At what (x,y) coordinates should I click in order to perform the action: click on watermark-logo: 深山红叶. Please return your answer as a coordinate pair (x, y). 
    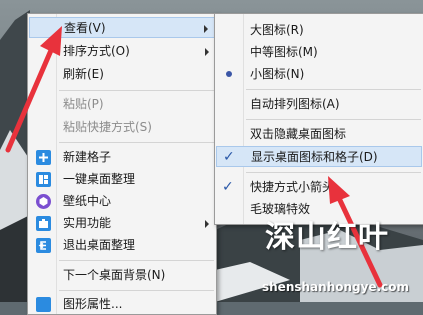
    Looking at the image, I should click on (327, 237).